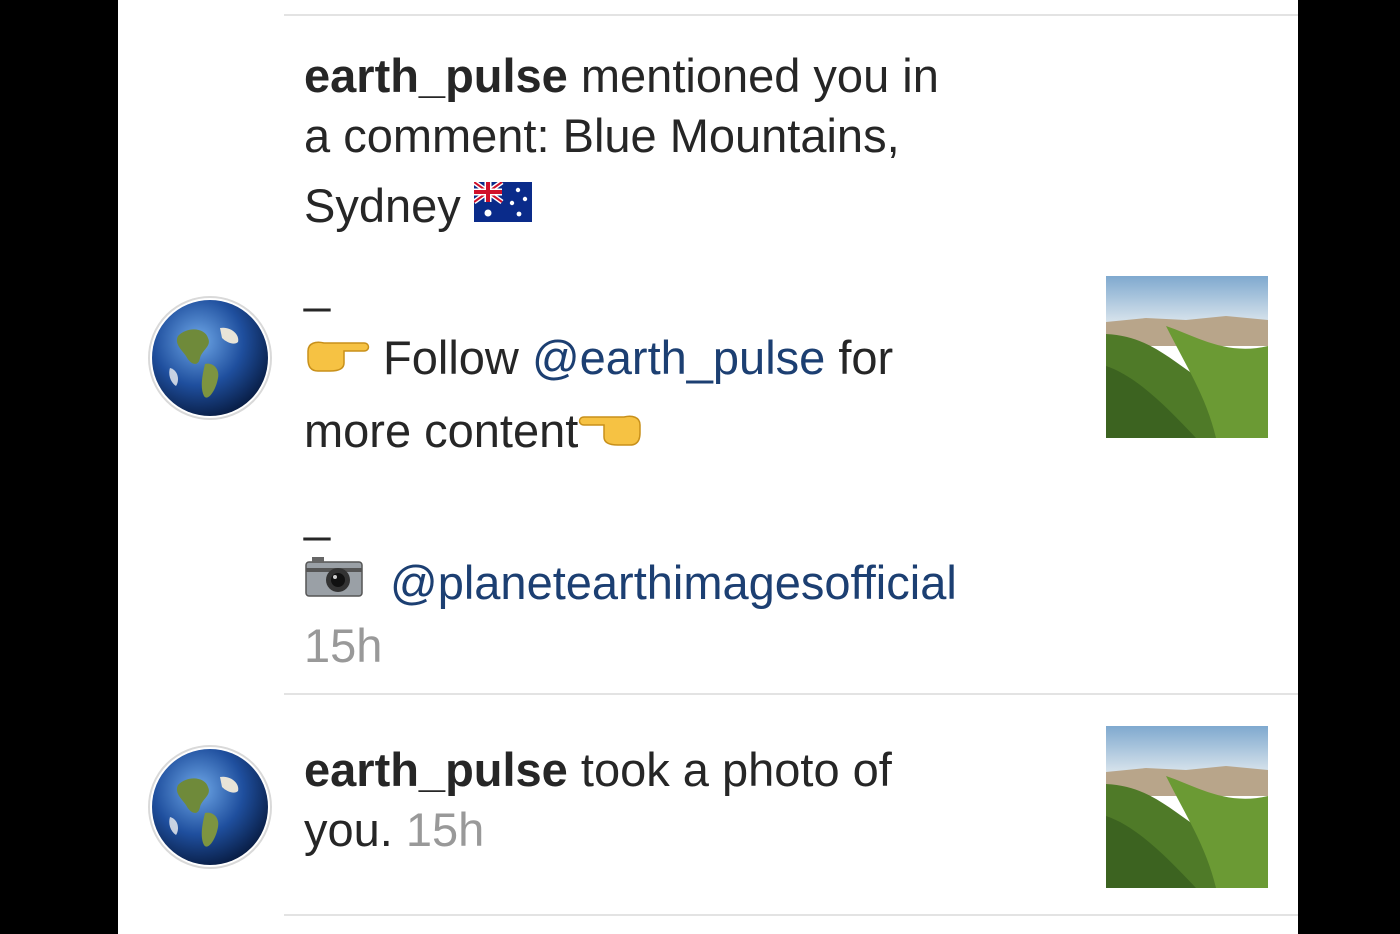 The image size is (1400, 934). Describe the element at coordinates (337, 357) in the screenshot. I see `pointing-right-icon` at that location.